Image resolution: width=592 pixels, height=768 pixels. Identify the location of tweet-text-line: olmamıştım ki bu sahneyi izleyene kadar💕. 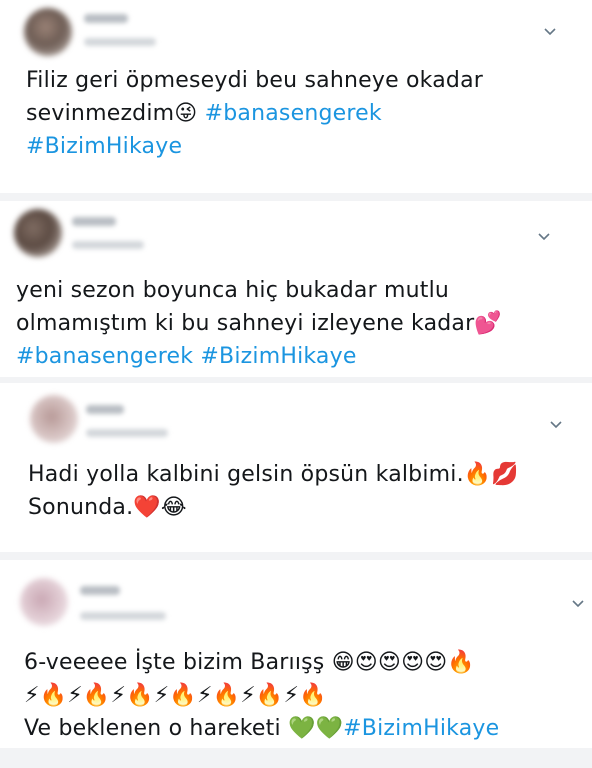
(259, 323).